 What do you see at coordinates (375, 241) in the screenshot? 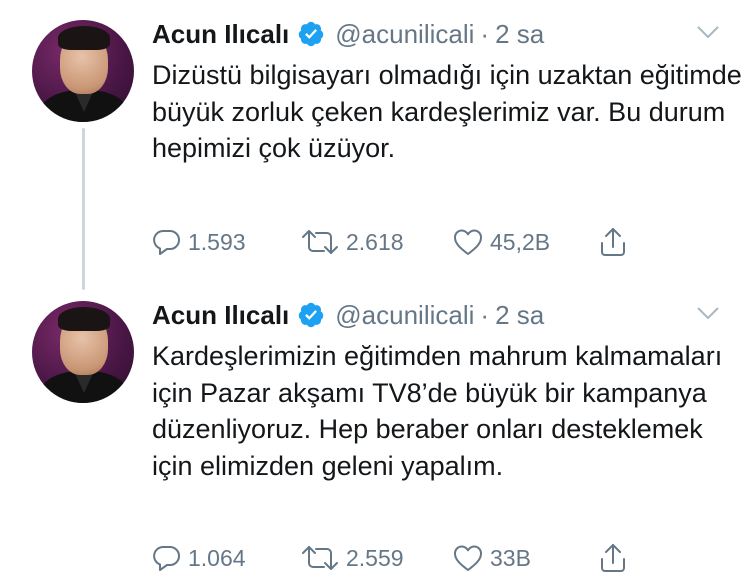
I see `retweet-count: 2.618` at bounding box center [375, 241].